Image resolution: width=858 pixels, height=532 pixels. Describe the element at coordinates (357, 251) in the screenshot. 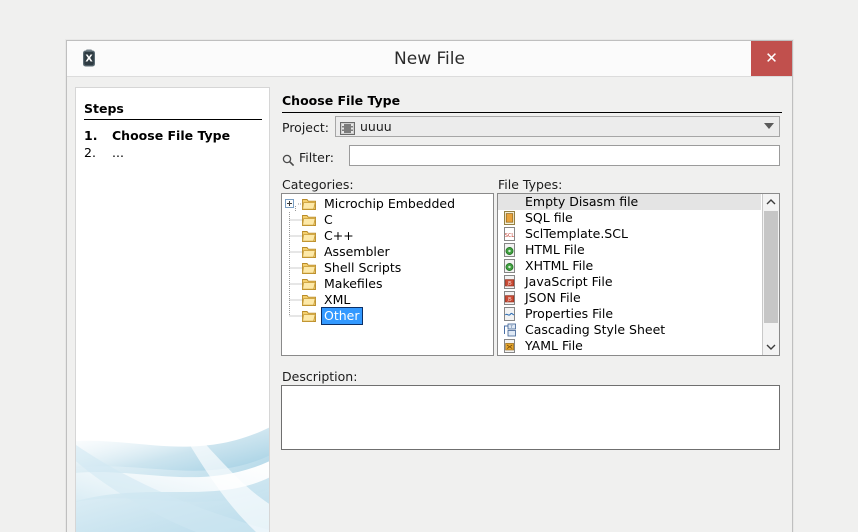

I see `category-label: Assembler` at that location.